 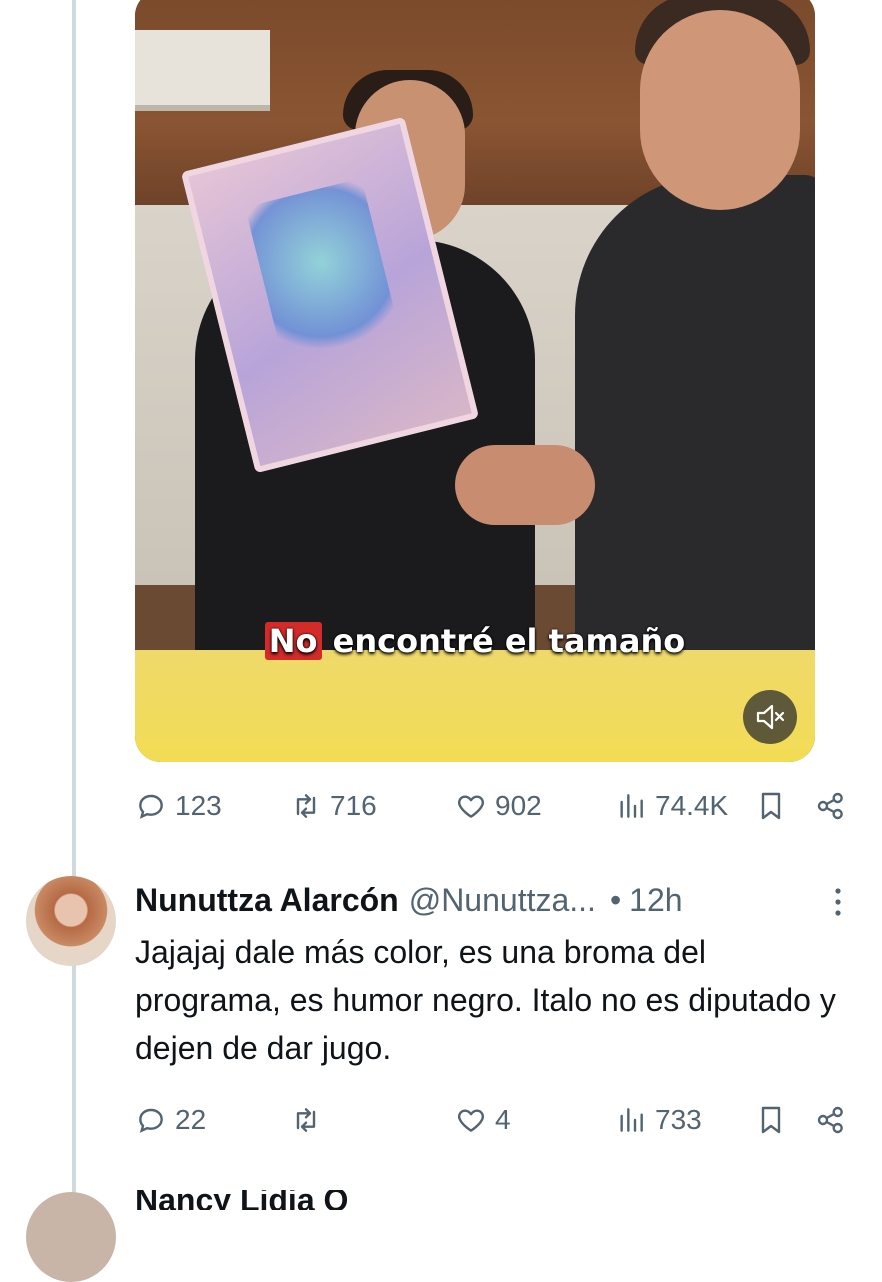 I want to click on repost-button, so click(x=310, y=1120).